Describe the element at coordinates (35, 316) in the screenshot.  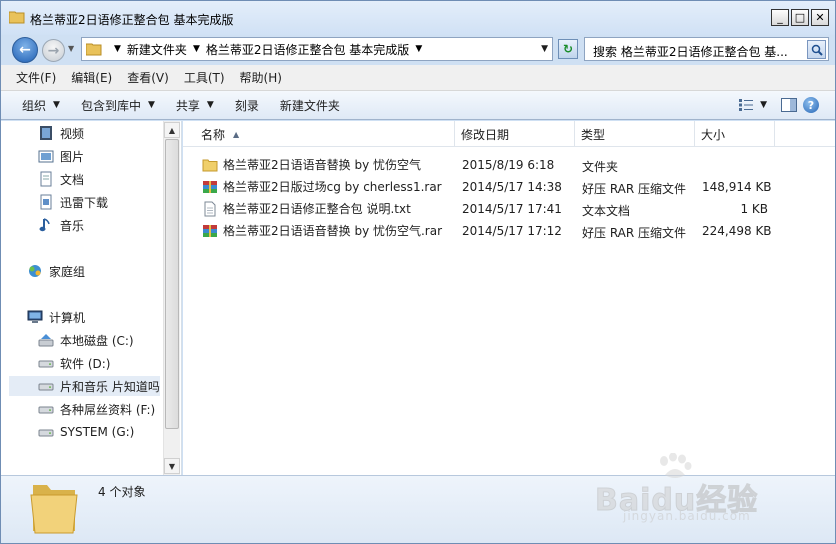
I see `computer-icon` at that location.